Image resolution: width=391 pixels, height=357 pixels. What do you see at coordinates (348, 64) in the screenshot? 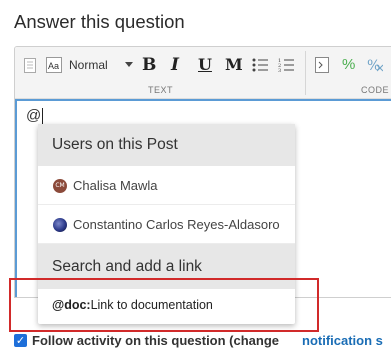
I see `percent-icon: %` at bounding box center [348, 64].